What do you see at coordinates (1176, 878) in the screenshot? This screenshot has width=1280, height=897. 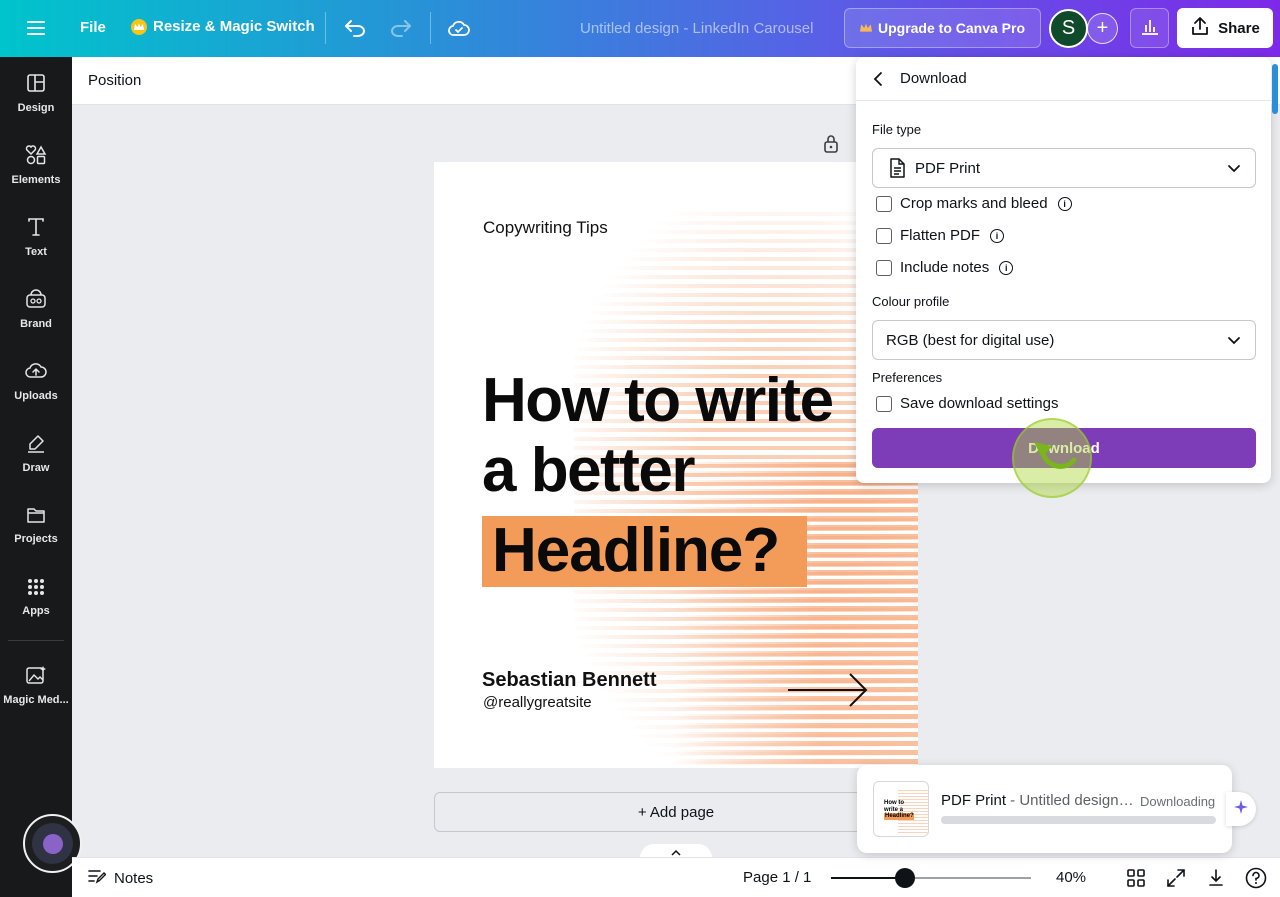 I see `fullscreen-icon` at bounding box center [1176, 878].